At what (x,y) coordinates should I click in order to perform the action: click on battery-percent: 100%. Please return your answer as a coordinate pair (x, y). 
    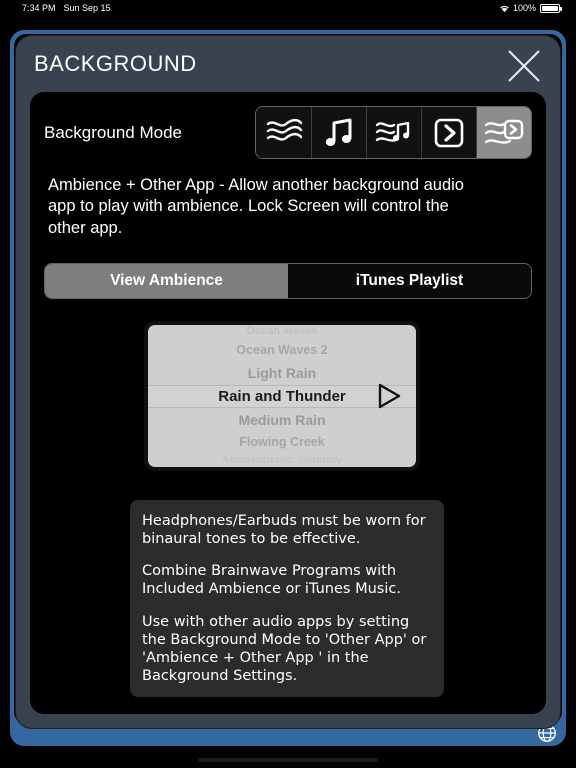
    Looking at the image, I should click on (524, 8).